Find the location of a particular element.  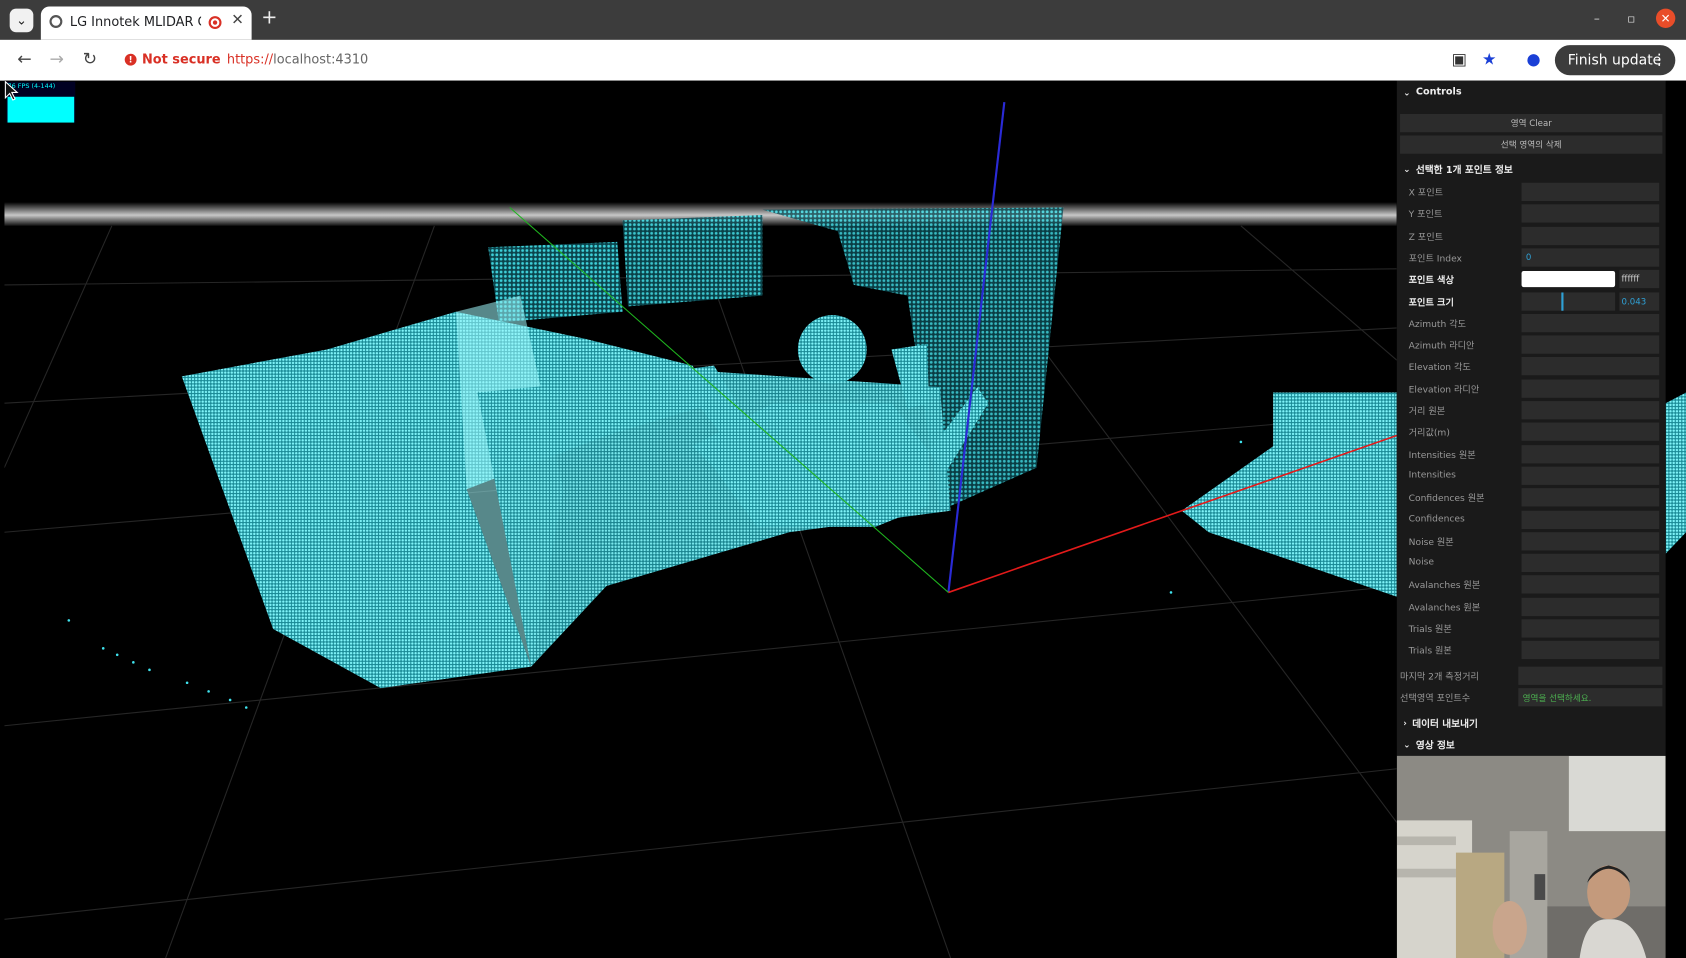

point-info-label: Noise 원본 is located at coordinates (1431, 543).